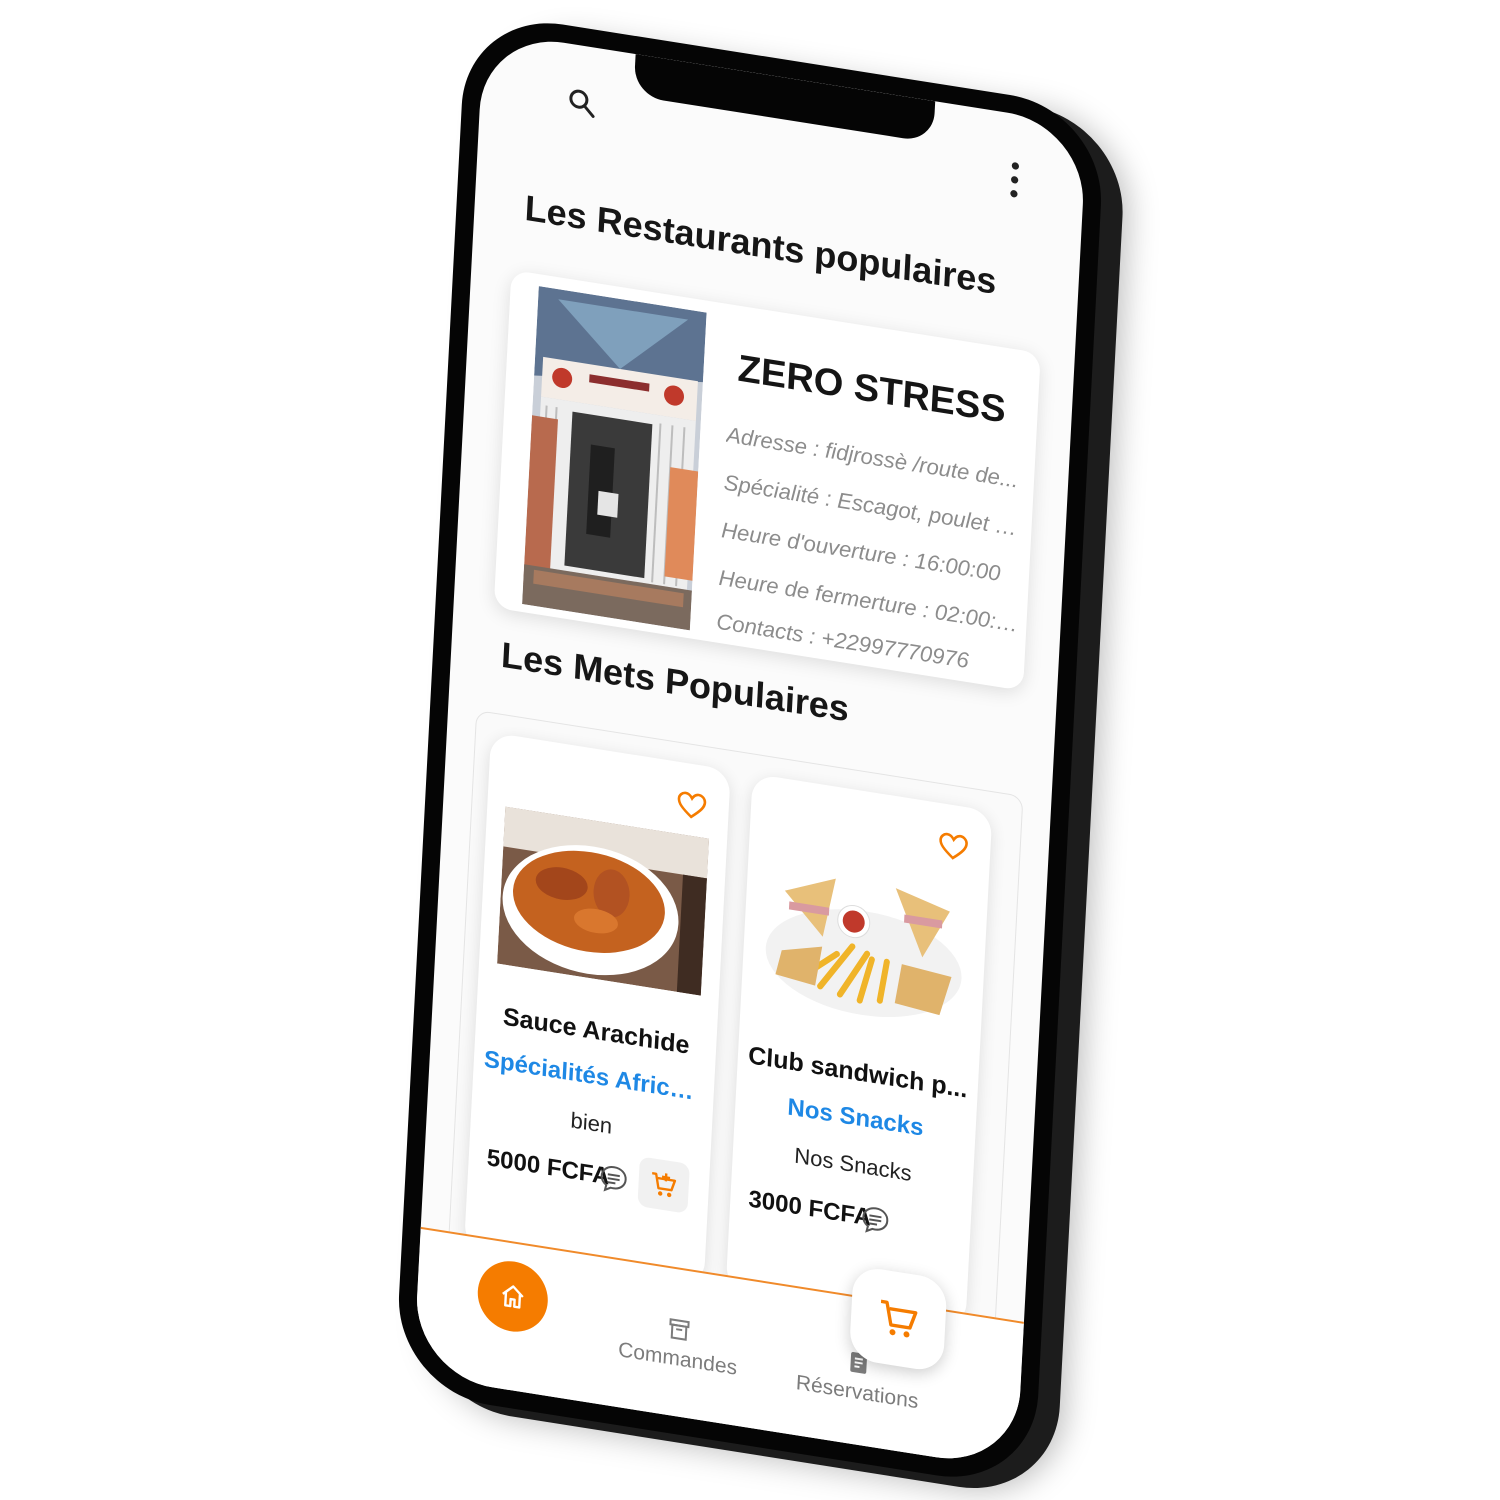 Image resolution: width=1500 pixels, height=1500 pixels. I want to click on add-to-cart-button, so click(663, 1185).